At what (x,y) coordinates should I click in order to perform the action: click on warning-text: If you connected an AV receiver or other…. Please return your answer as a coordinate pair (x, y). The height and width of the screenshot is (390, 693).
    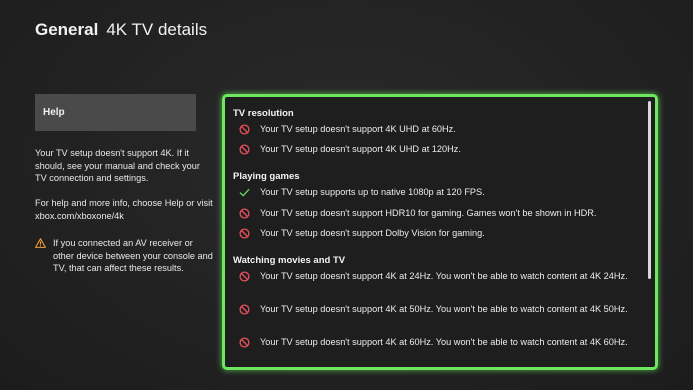
    Looking at the image, I should click on (133, 255).